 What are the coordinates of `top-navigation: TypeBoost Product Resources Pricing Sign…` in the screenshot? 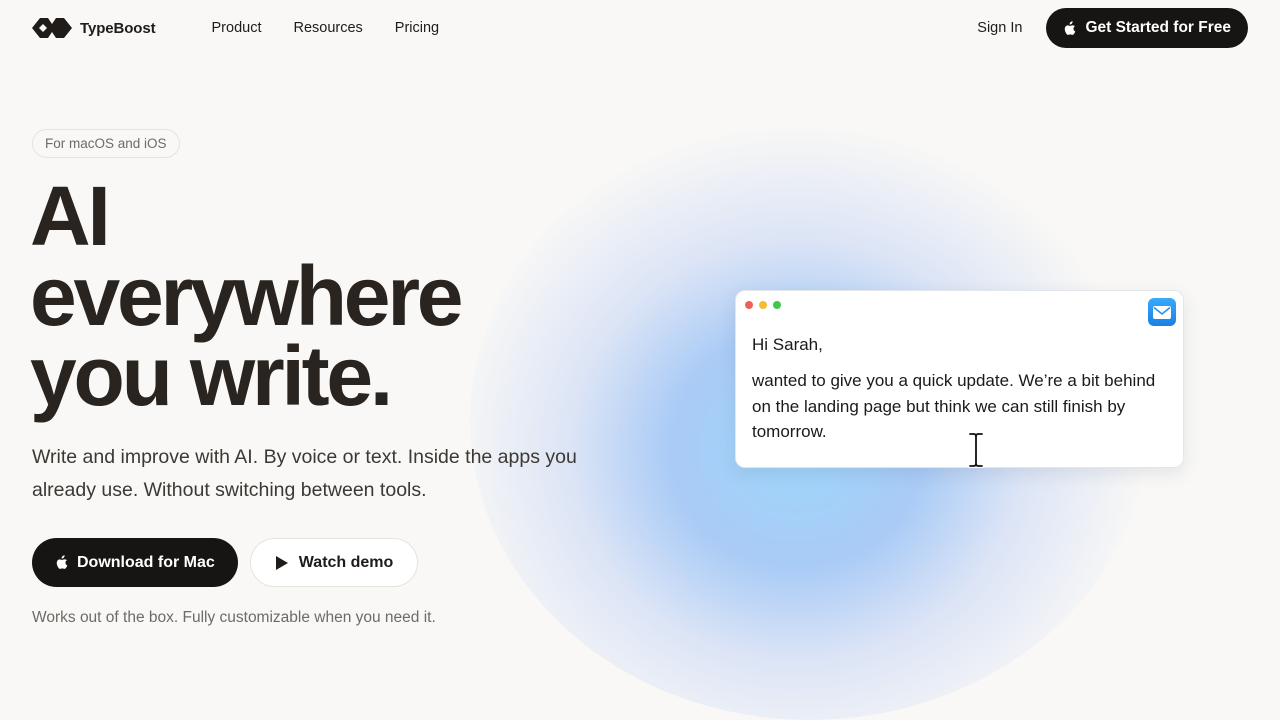 It's located at (640, 28).